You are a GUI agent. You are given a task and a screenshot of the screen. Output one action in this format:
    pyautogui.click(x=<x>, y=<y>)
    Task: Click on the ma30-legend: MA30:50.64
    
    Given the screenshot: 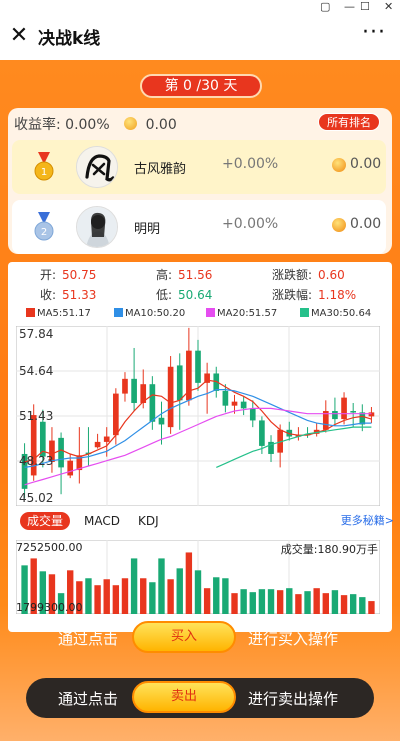 What is the action you would take?
    pyautogui.click(x=335, y=313)
    